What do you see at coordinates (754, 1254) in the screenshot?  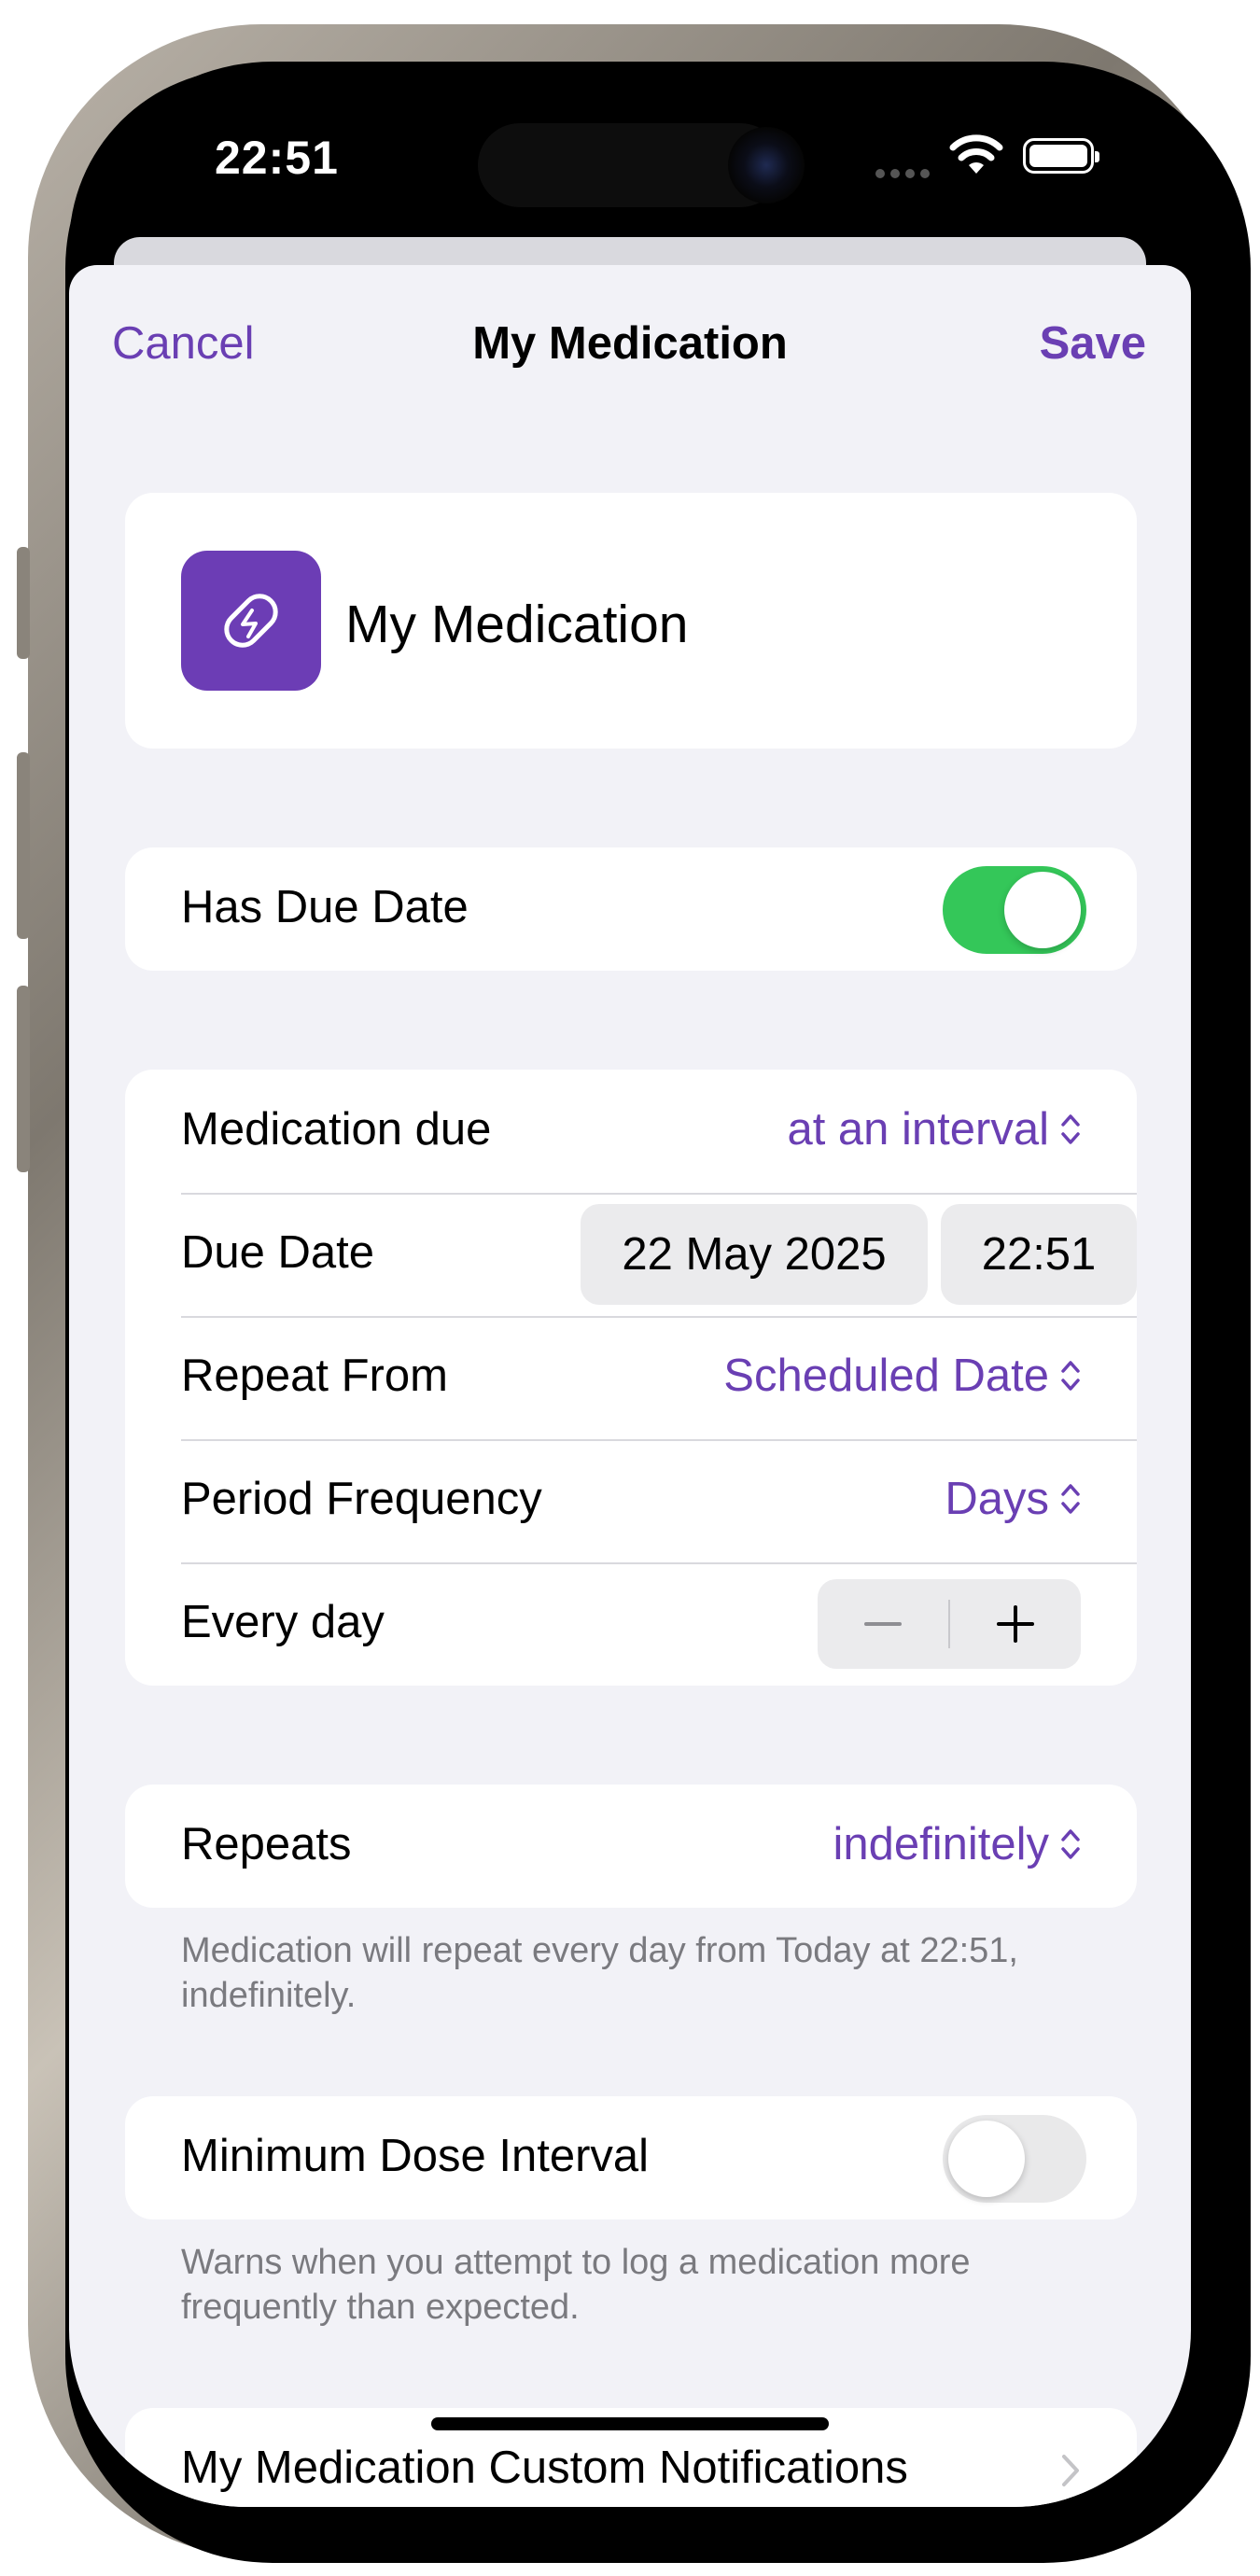 I see `due-date-date-picker: 22 May 2025` at bounding box center [754, 1254].